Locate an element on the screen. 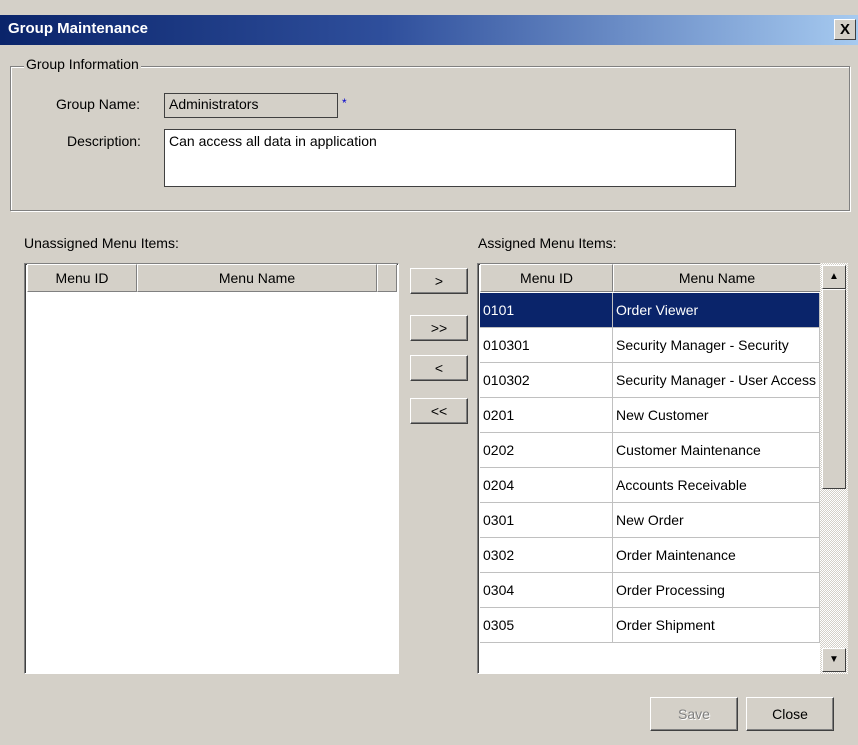 This screenshot has height=745, width=858. title-bar: Group Maintenance X is located at coordinates (429, 30).